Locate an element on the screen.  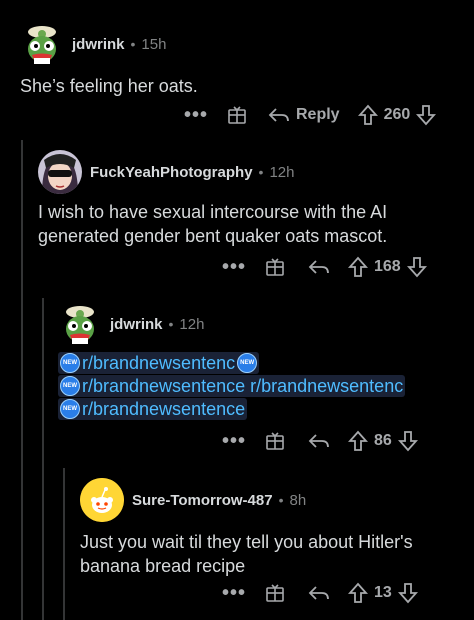
subreddit-link-text: r/brandnewsentence r/brandnewsentenc is located at coordinates (243, 386).